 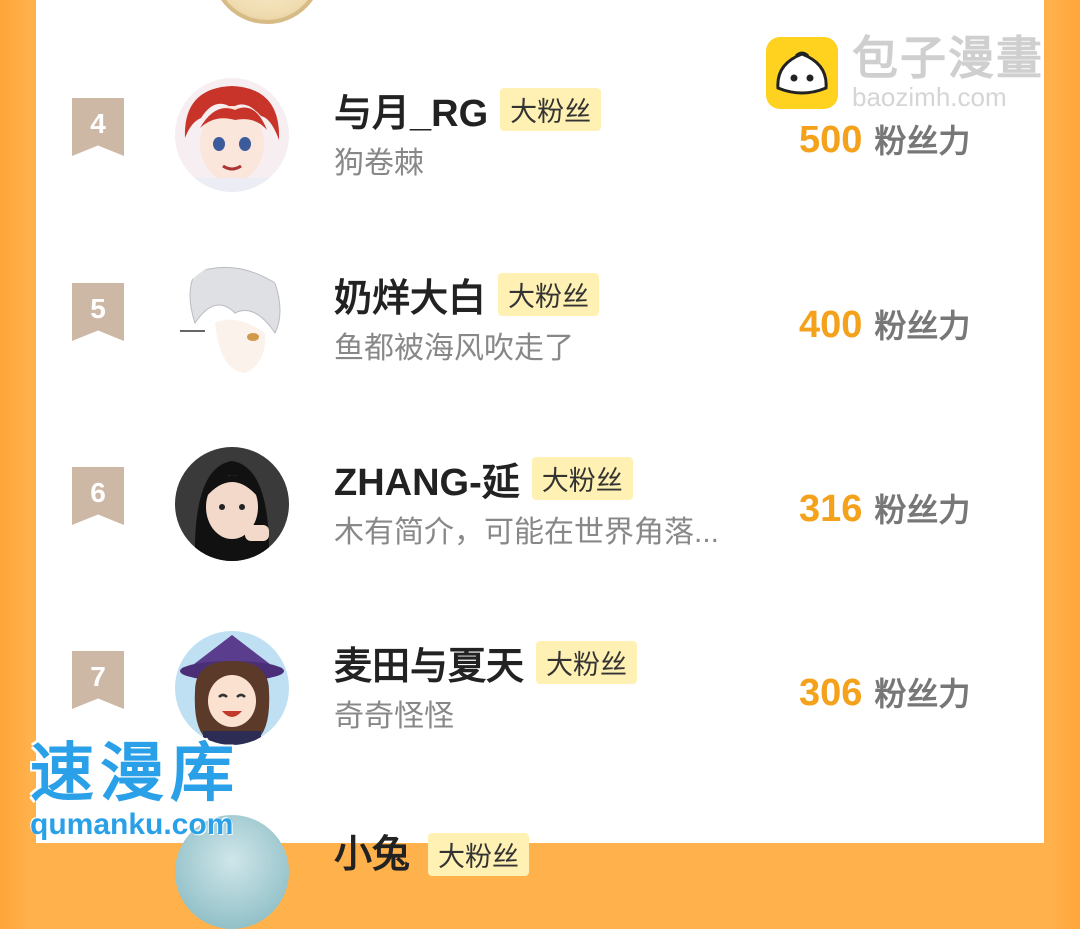 I want to click on fan-power: 500 粉丝力, so click(x=884, y=139).